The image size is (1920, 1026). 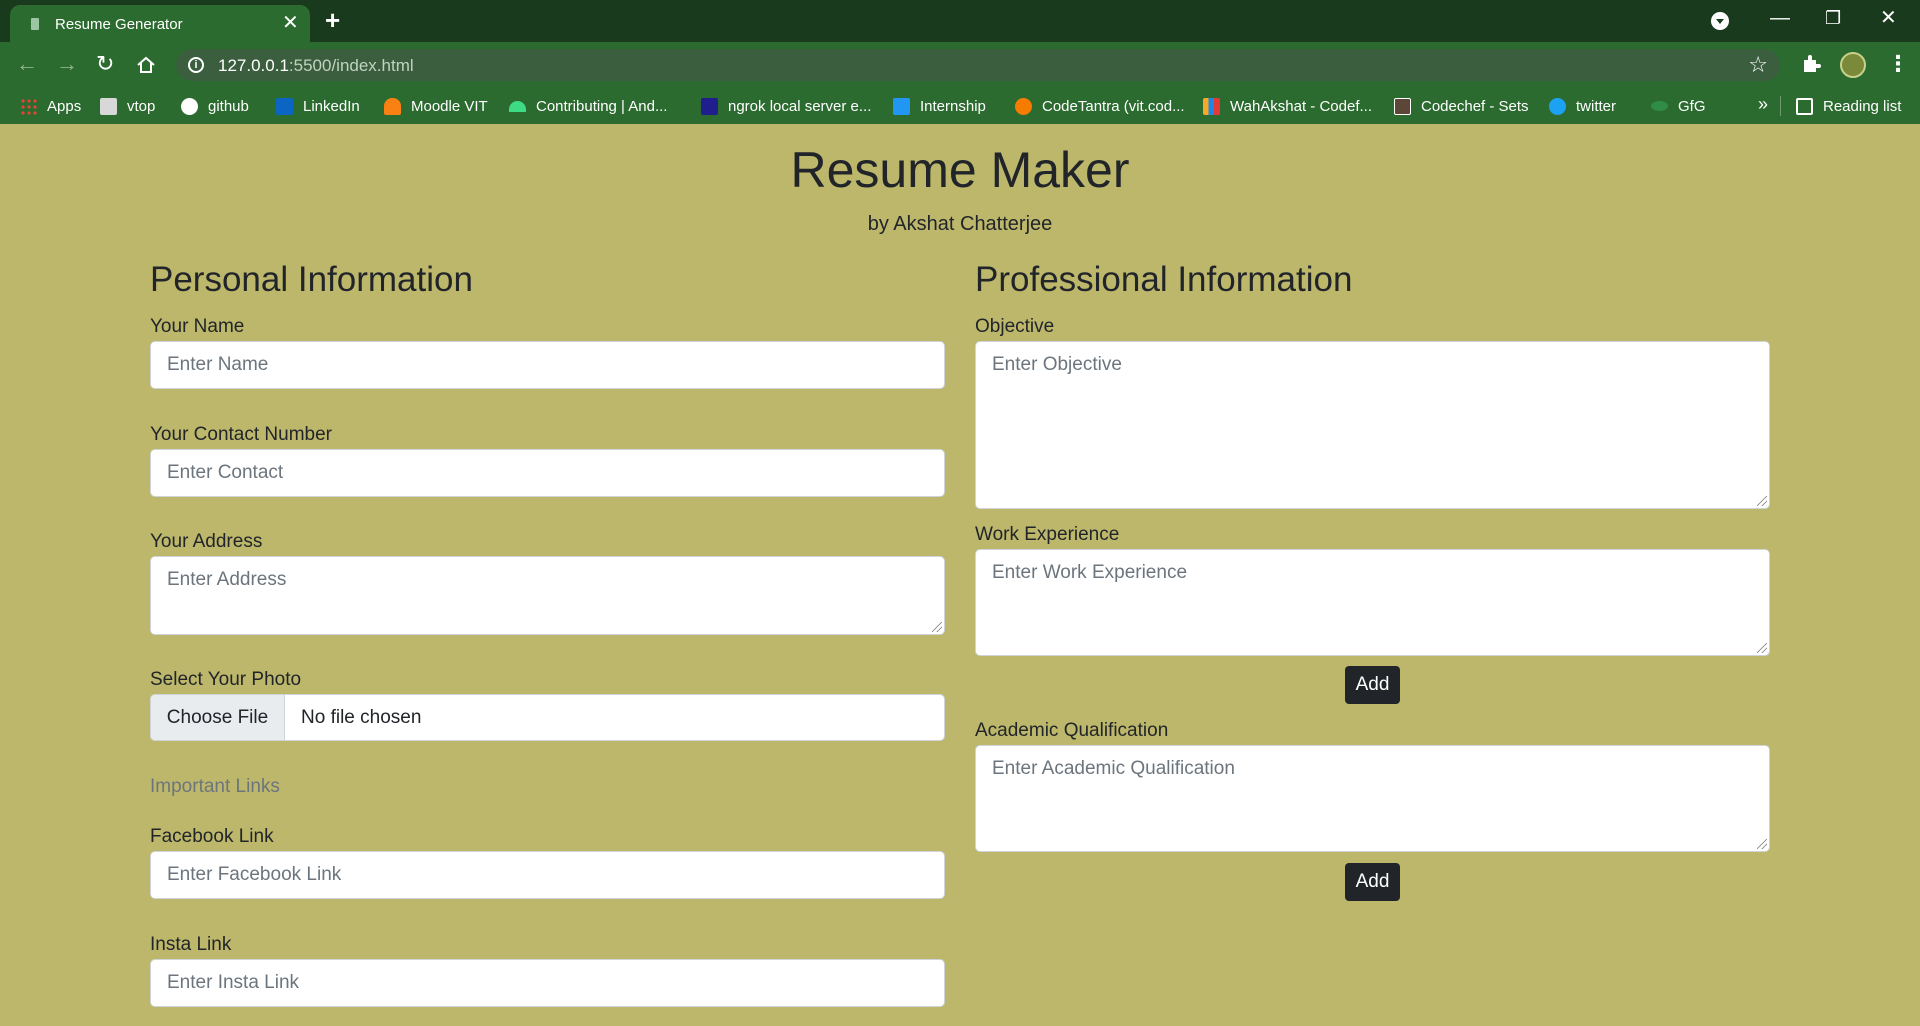 I want to click on academic-textarea: Enter Academic Qualification, so click(x=1372, y=798).